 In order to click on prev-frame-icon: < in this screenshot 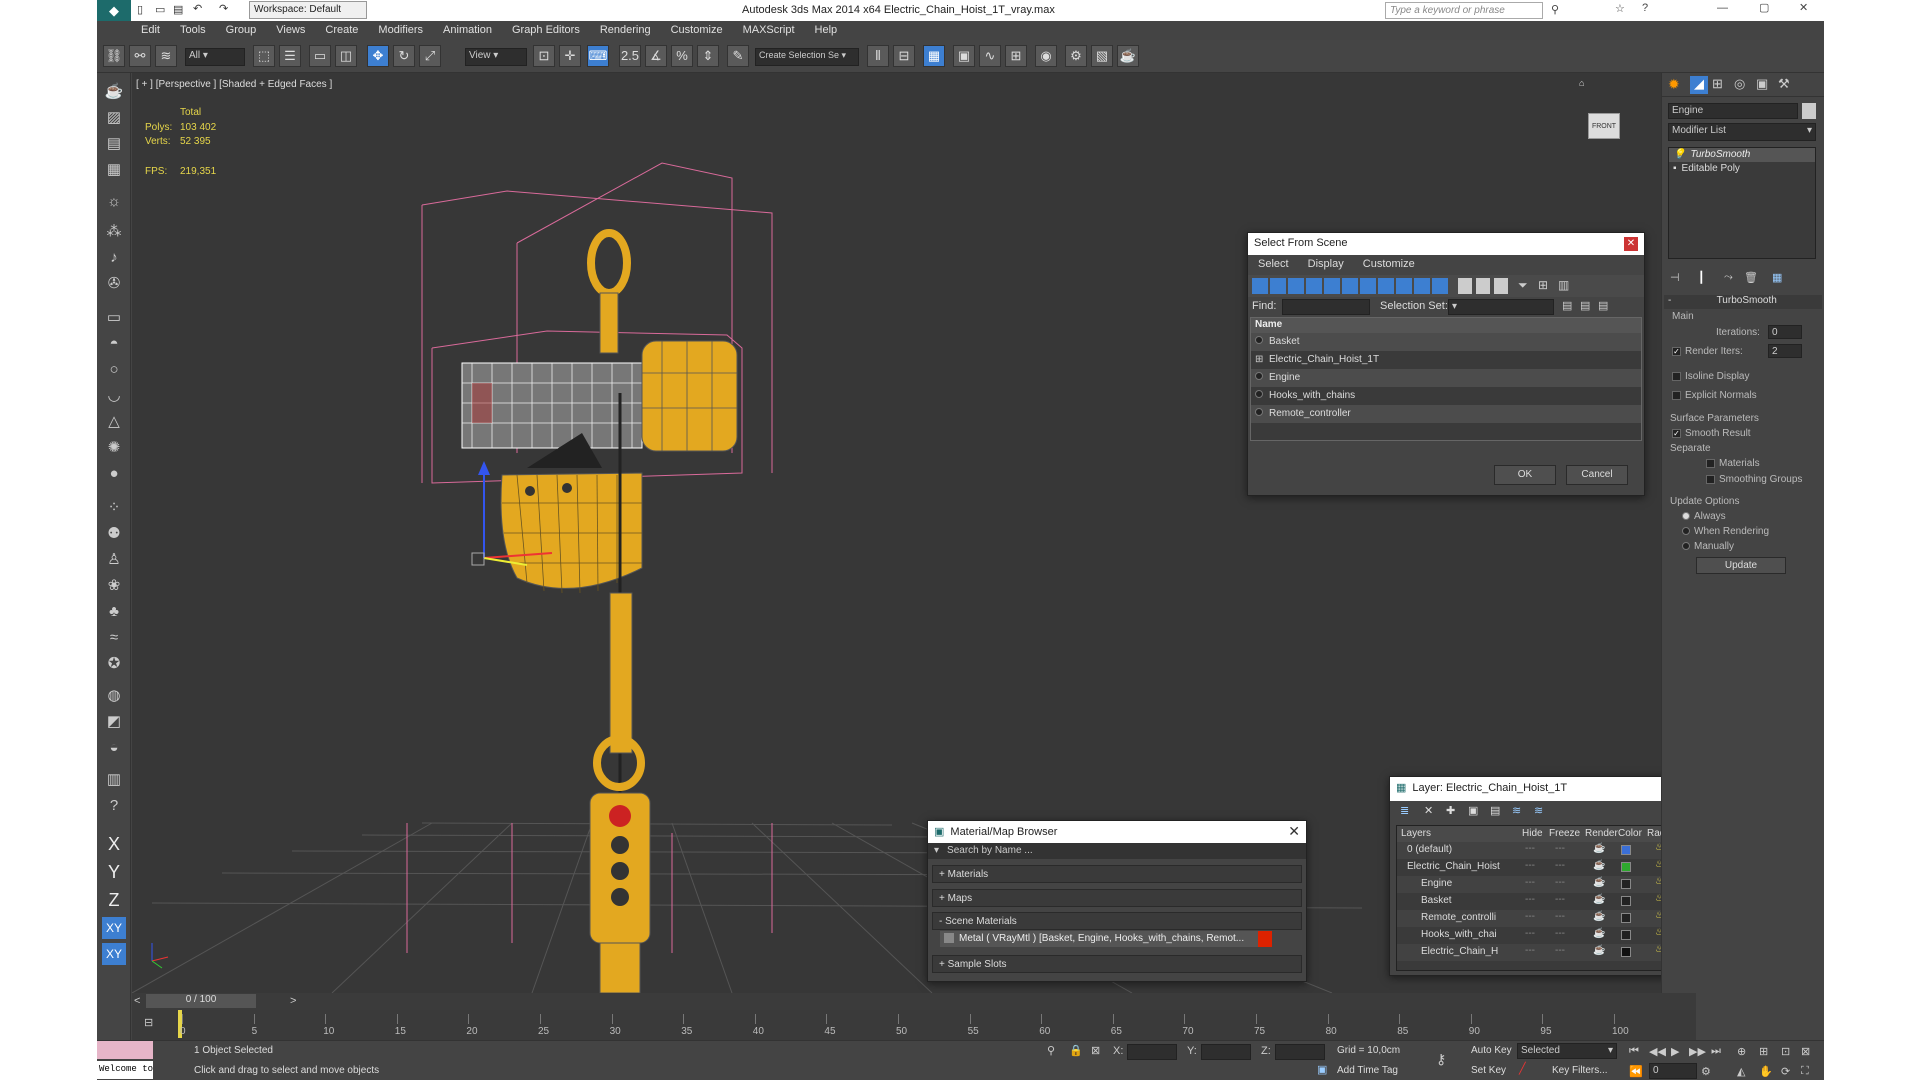, I will do `click(137, 1001)`.